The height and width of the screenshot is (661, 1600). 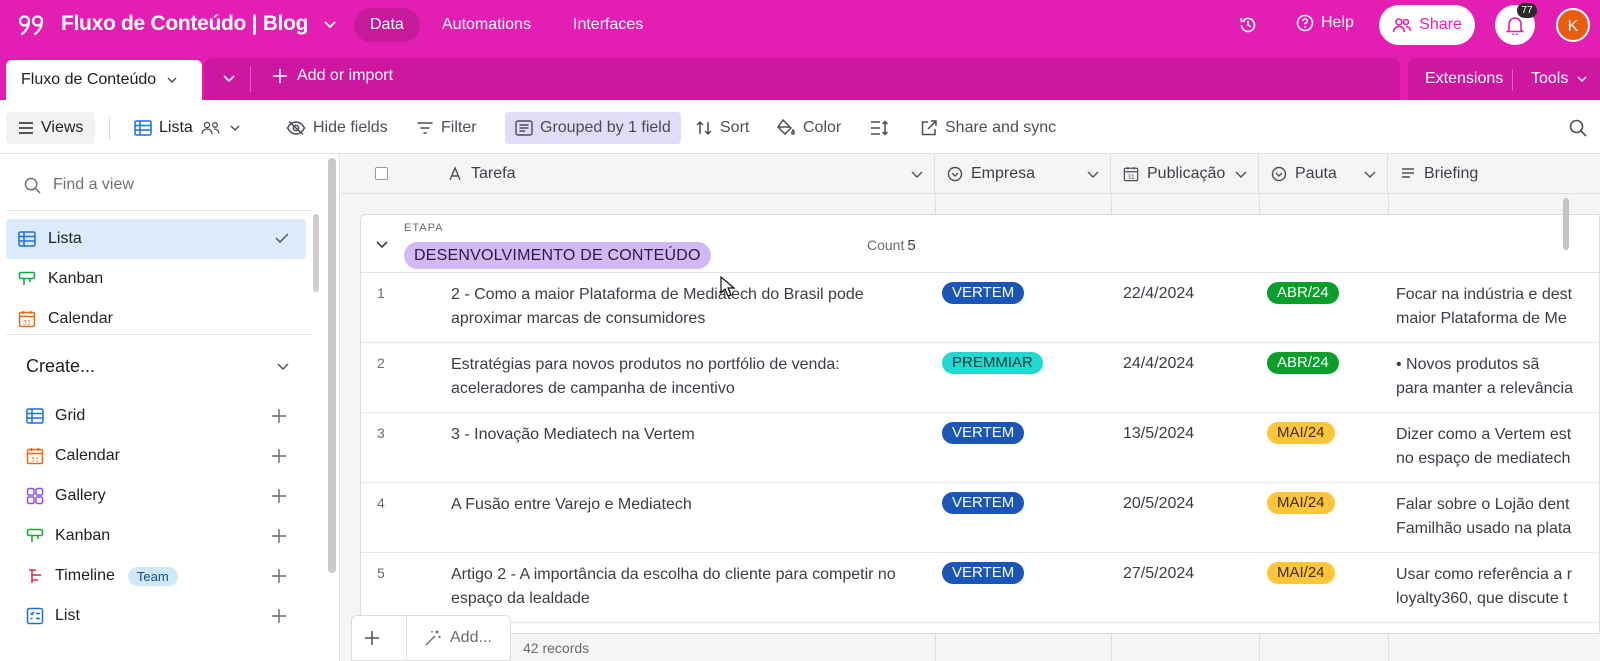 What do you see at coordinates (980, 244) in the screenshot?
I see `group-header: ETAPA DESENVOLVIMENTO DE CONTEÚDO Count 5` at bounding box center [980, 244].